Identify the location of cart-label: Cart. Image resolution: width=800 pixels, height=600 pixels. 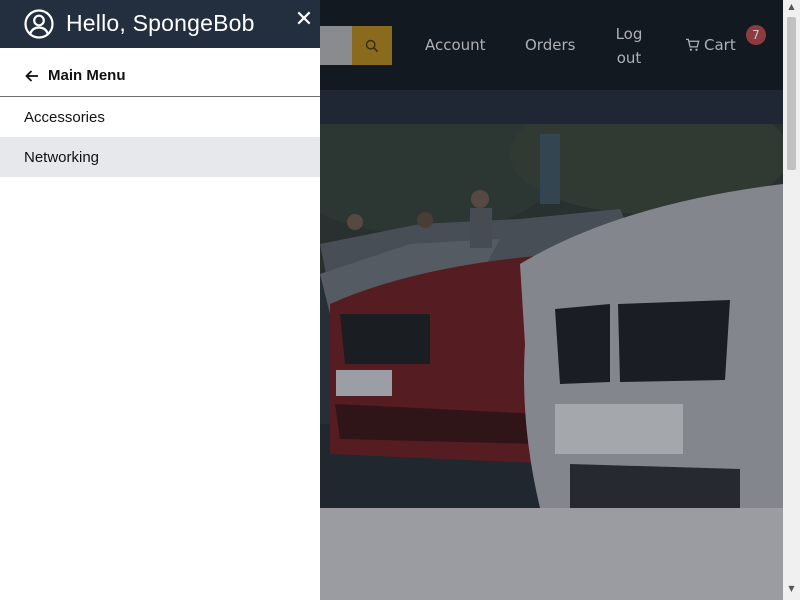
(720, 45).